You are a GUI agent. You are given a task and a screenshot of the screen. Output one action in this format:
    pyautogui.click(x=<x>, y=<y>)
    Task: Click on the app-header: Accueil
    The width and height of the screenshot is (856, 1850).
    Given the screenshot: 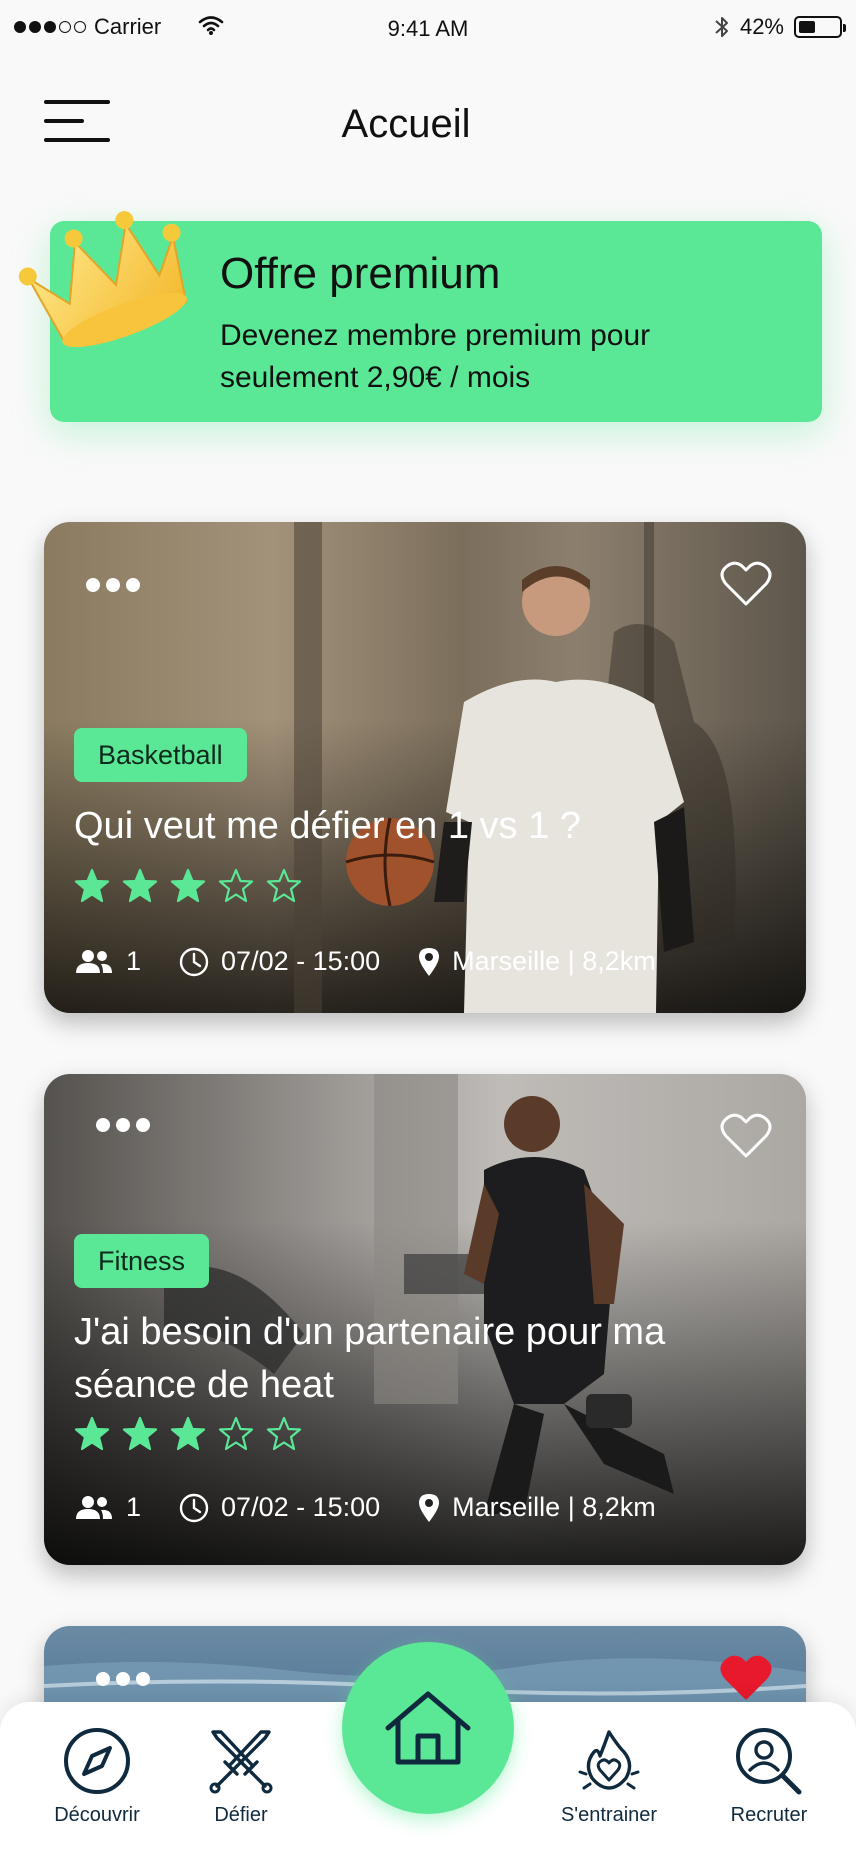 What is the action you would take?
    pyautogui.click(x=428, y=120)
    